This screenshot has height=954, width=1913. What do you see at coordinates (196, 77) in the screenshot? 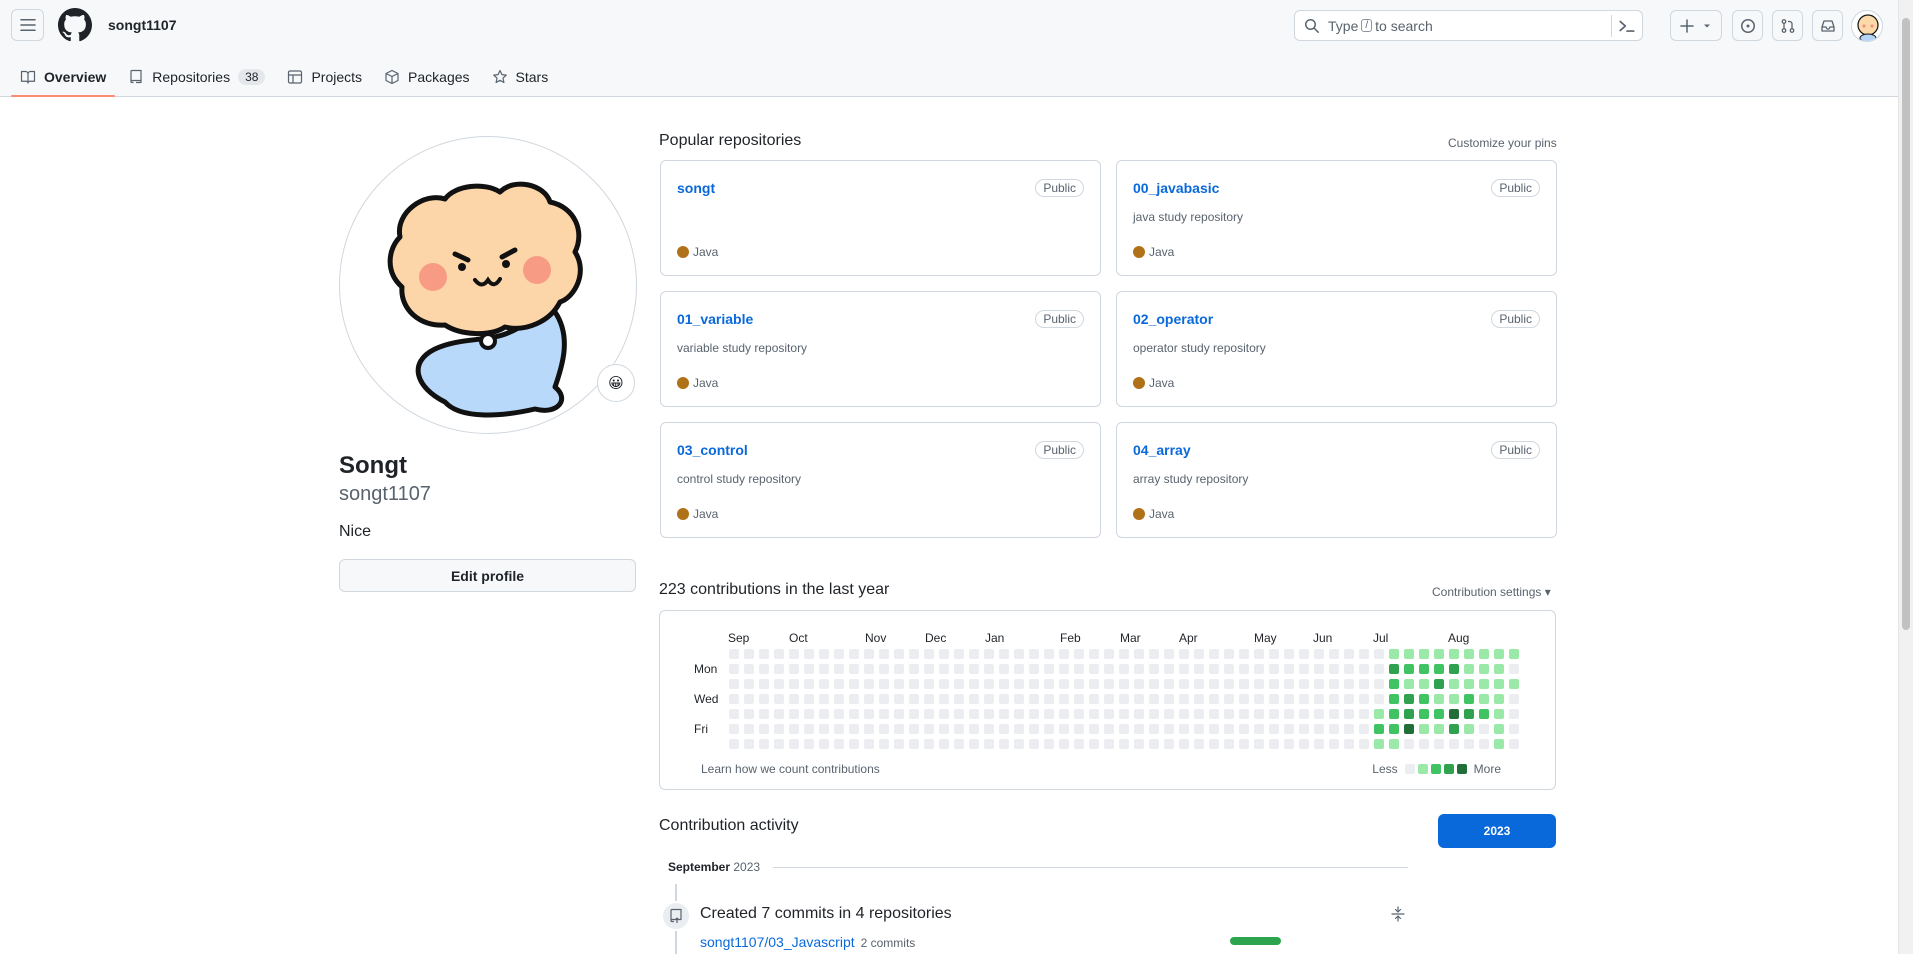
I see `tab-repositories: Repositories 38` at bounding box center [196, 77].